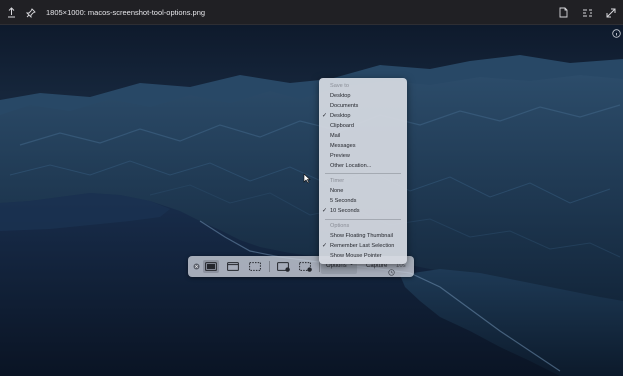  Describe the element at coordinates (563, 12) in the screenshot. I see `document-icon` at that location.